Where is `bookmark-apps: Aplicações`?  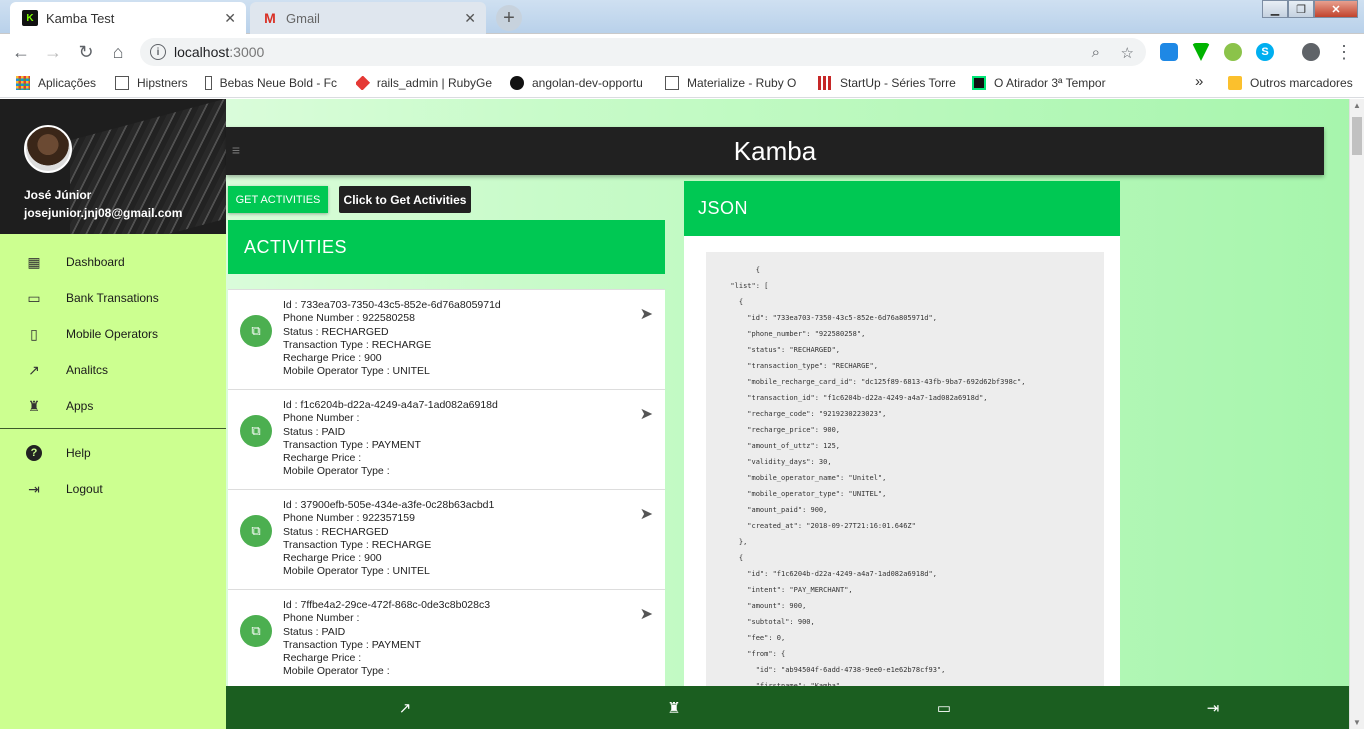 bookmark-apps: Aplicações is located at coordinates (71, 83).